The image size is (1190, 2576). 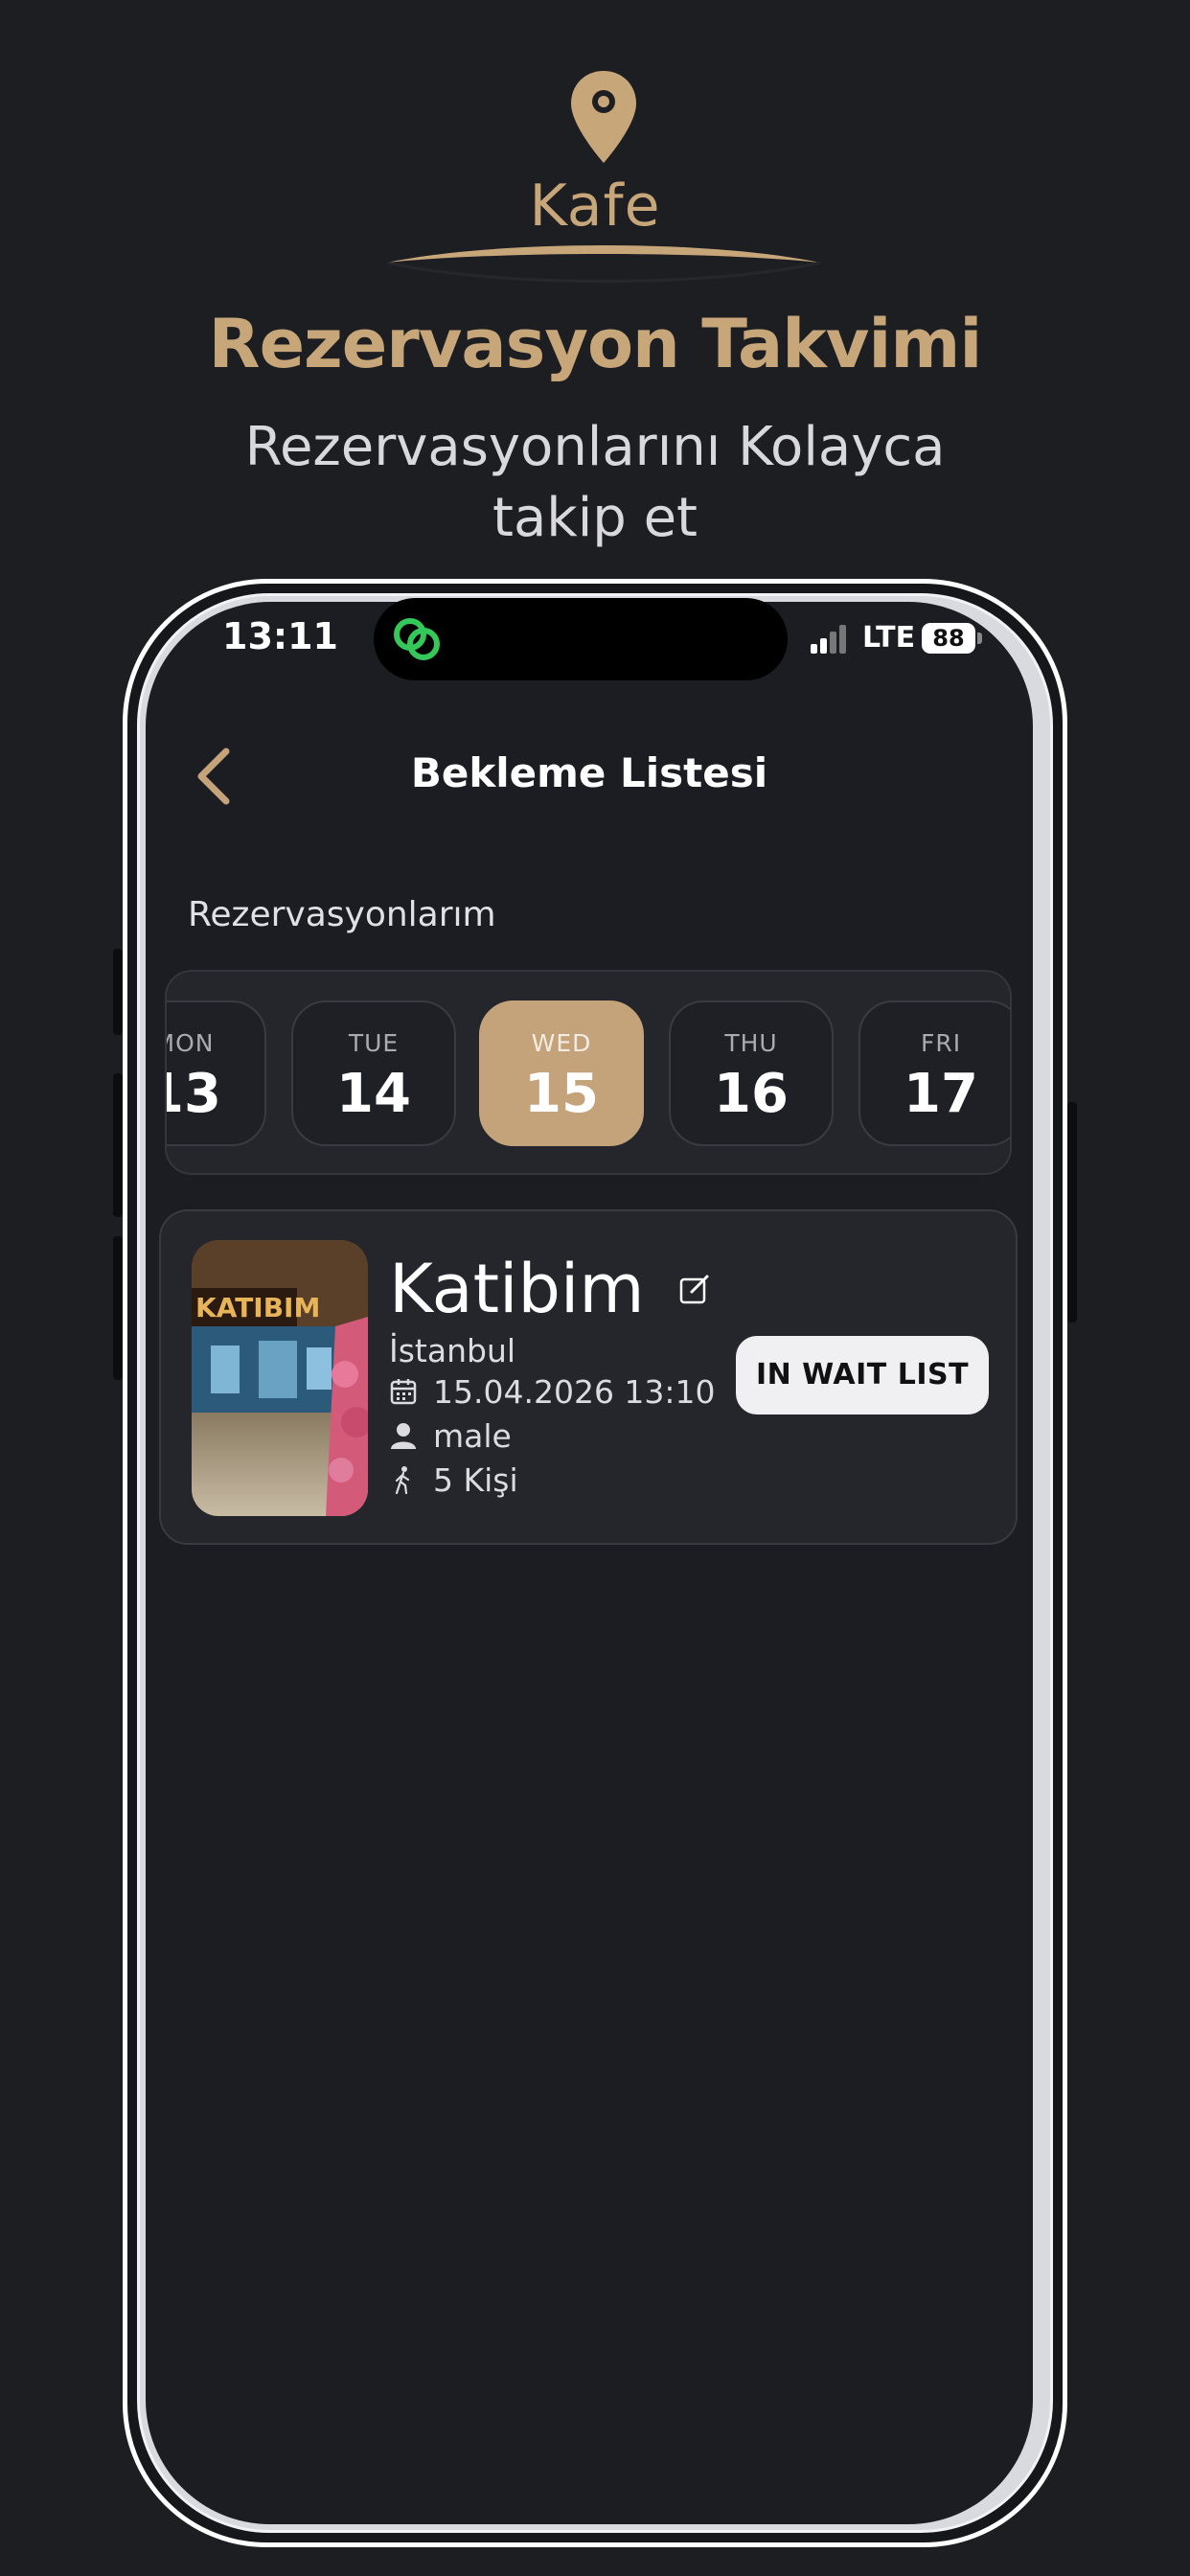 I want to click on reservation-guests: 5 Kişi, so click(x=476, y=1479).